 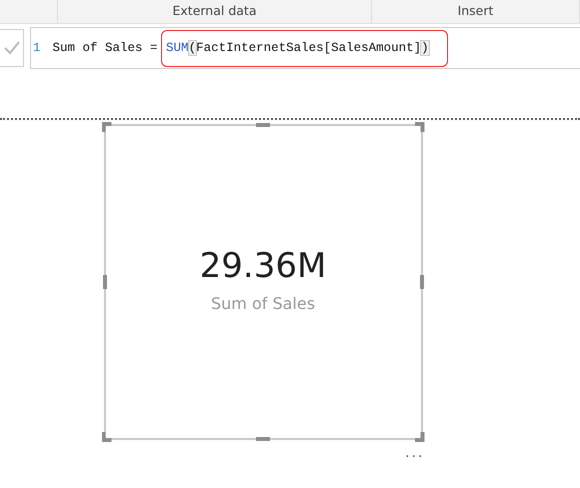 I want to click on commit-button, so click(x=12, y=48).